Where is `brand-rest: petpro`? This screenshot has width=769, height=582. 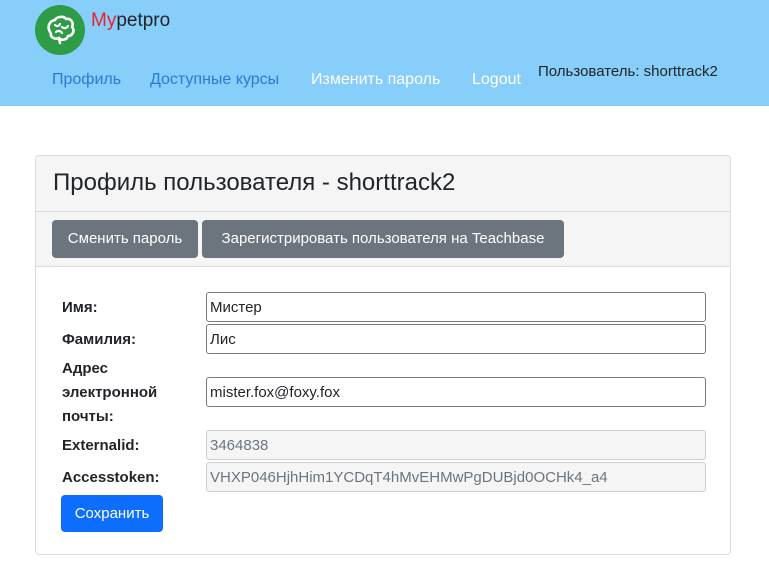
brand-rest: petpro is located at coordinates (143, 20).